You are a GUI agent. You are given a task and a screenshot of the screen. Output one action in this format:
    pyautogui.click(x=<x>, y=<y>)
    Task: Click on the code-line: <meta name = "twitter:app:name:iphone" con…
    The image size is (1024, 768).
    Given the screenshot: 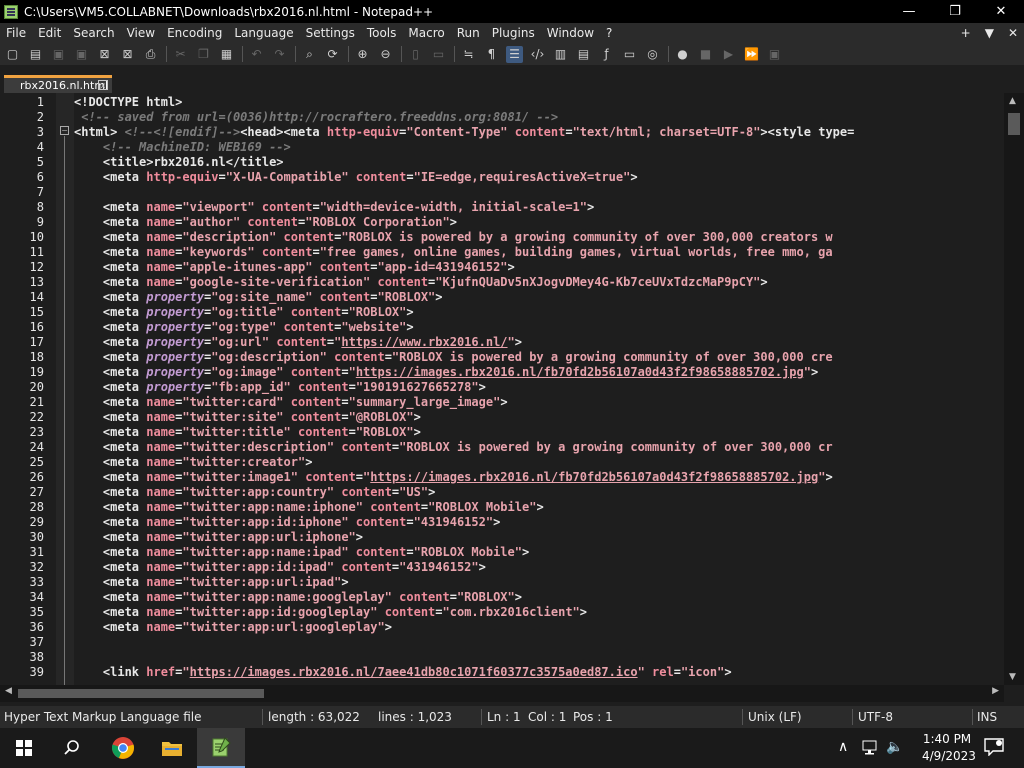 What is the action you would take?
    pyautogui.click(x=539, y=507)
    